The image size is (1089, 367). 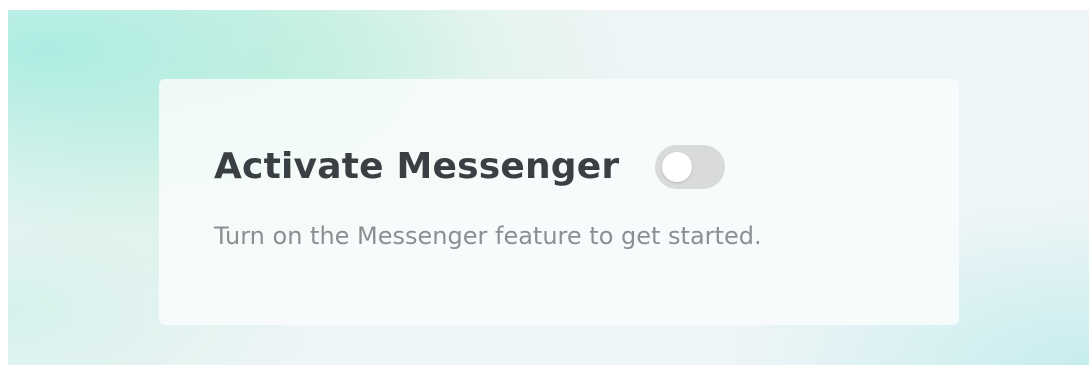 What do you see at coordinates (417, 166) in the screenshot?
I see `card-title: Activate Messenger` at bounding box center [417, 166].